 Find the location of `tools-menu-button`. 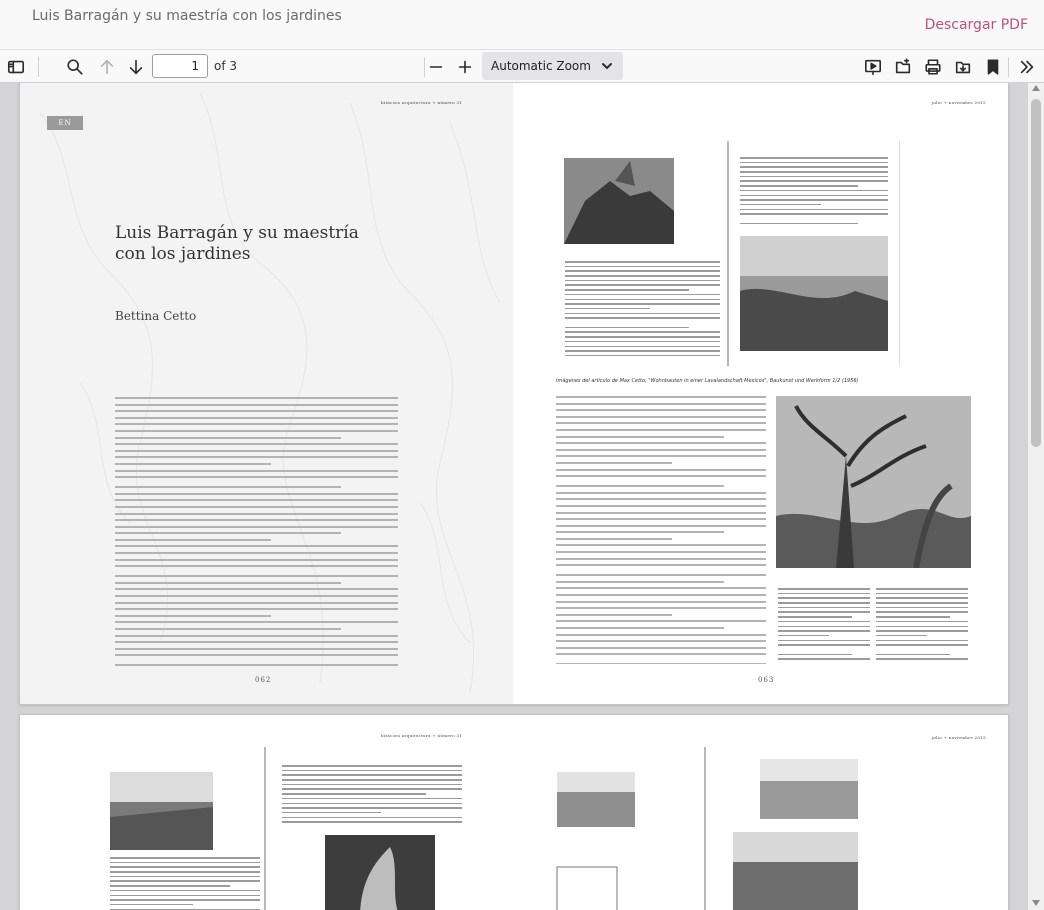

tools-menu-button is located at coordinates (1027, 67).